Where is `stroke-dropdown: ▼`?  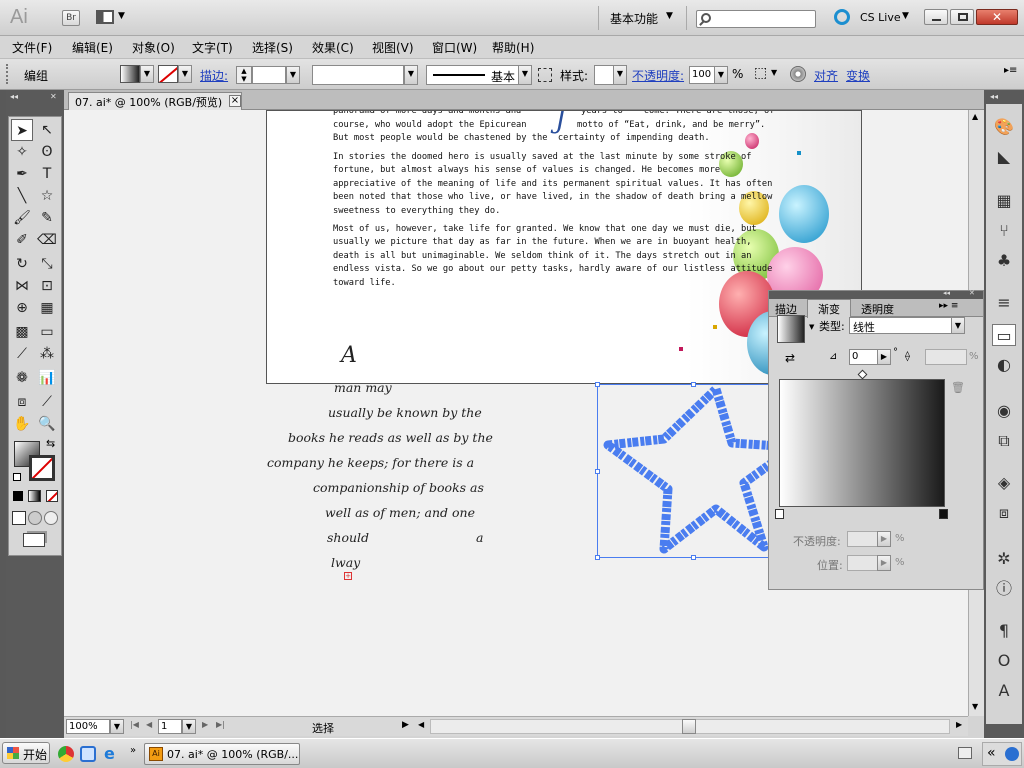 stroke-dropdown: ▼ is located at coordinates (185, 74).